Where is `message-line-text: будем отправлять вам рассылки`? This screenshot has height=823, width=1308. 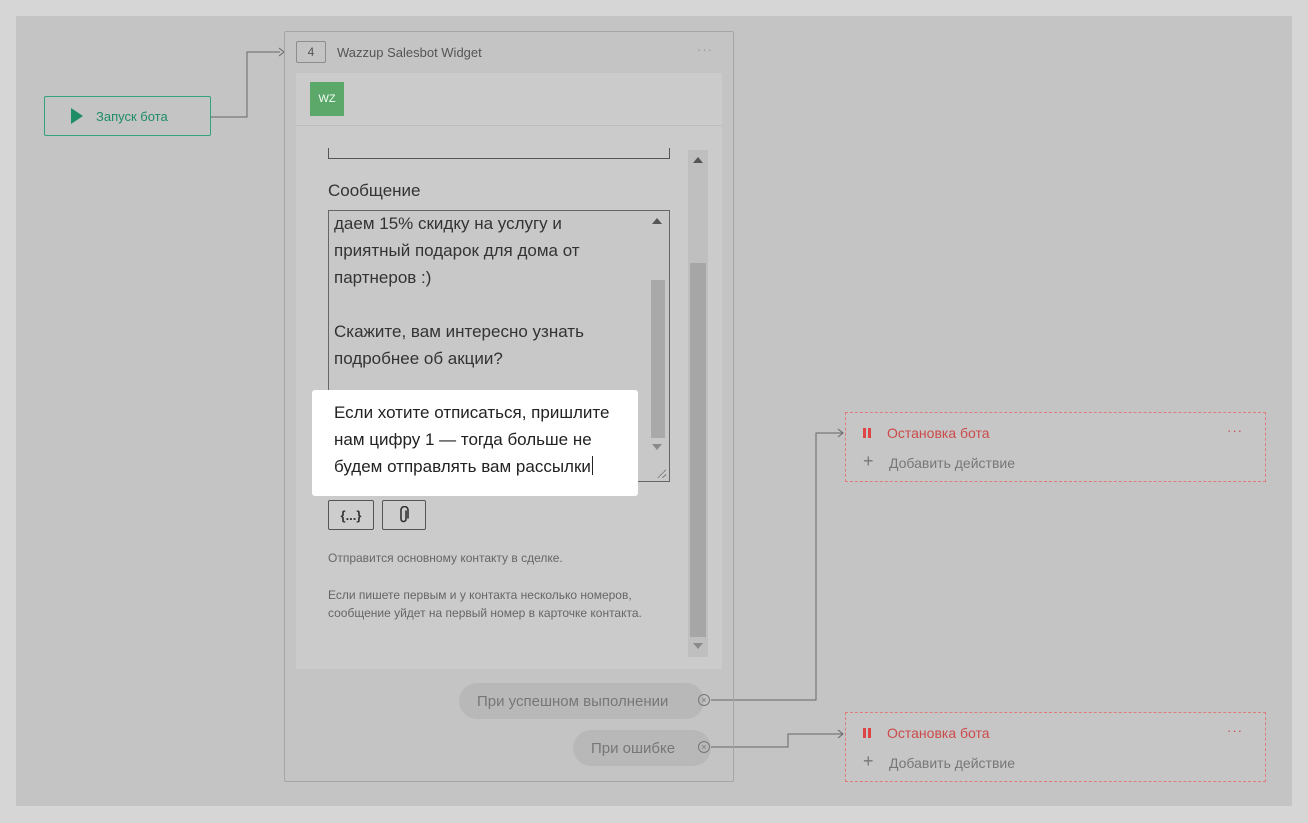
message-line-text: будем отправлять вам рассылки is located at coordinates (462, 466).